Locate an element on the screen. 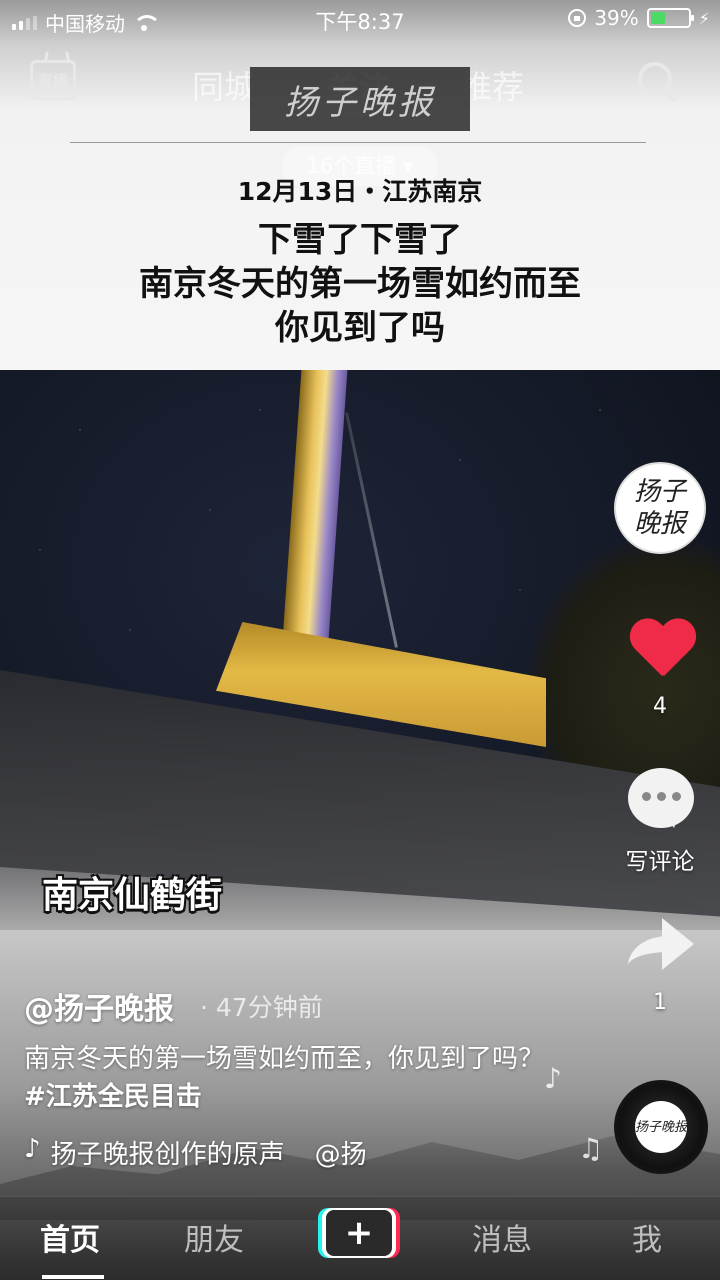  comment-label: 写评论 is located at coordinates (660, 862).